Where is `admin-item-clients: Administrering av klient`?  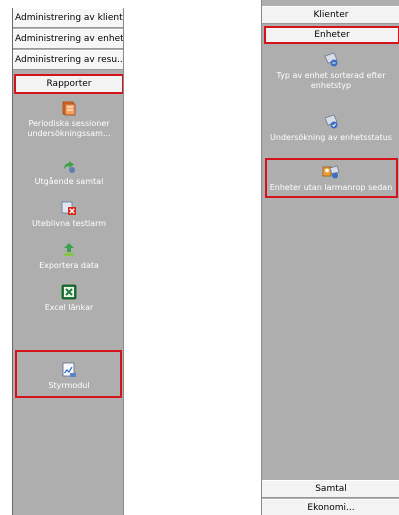
admin-item-clients: Administrering av klient is located at coordinates (68, 18).